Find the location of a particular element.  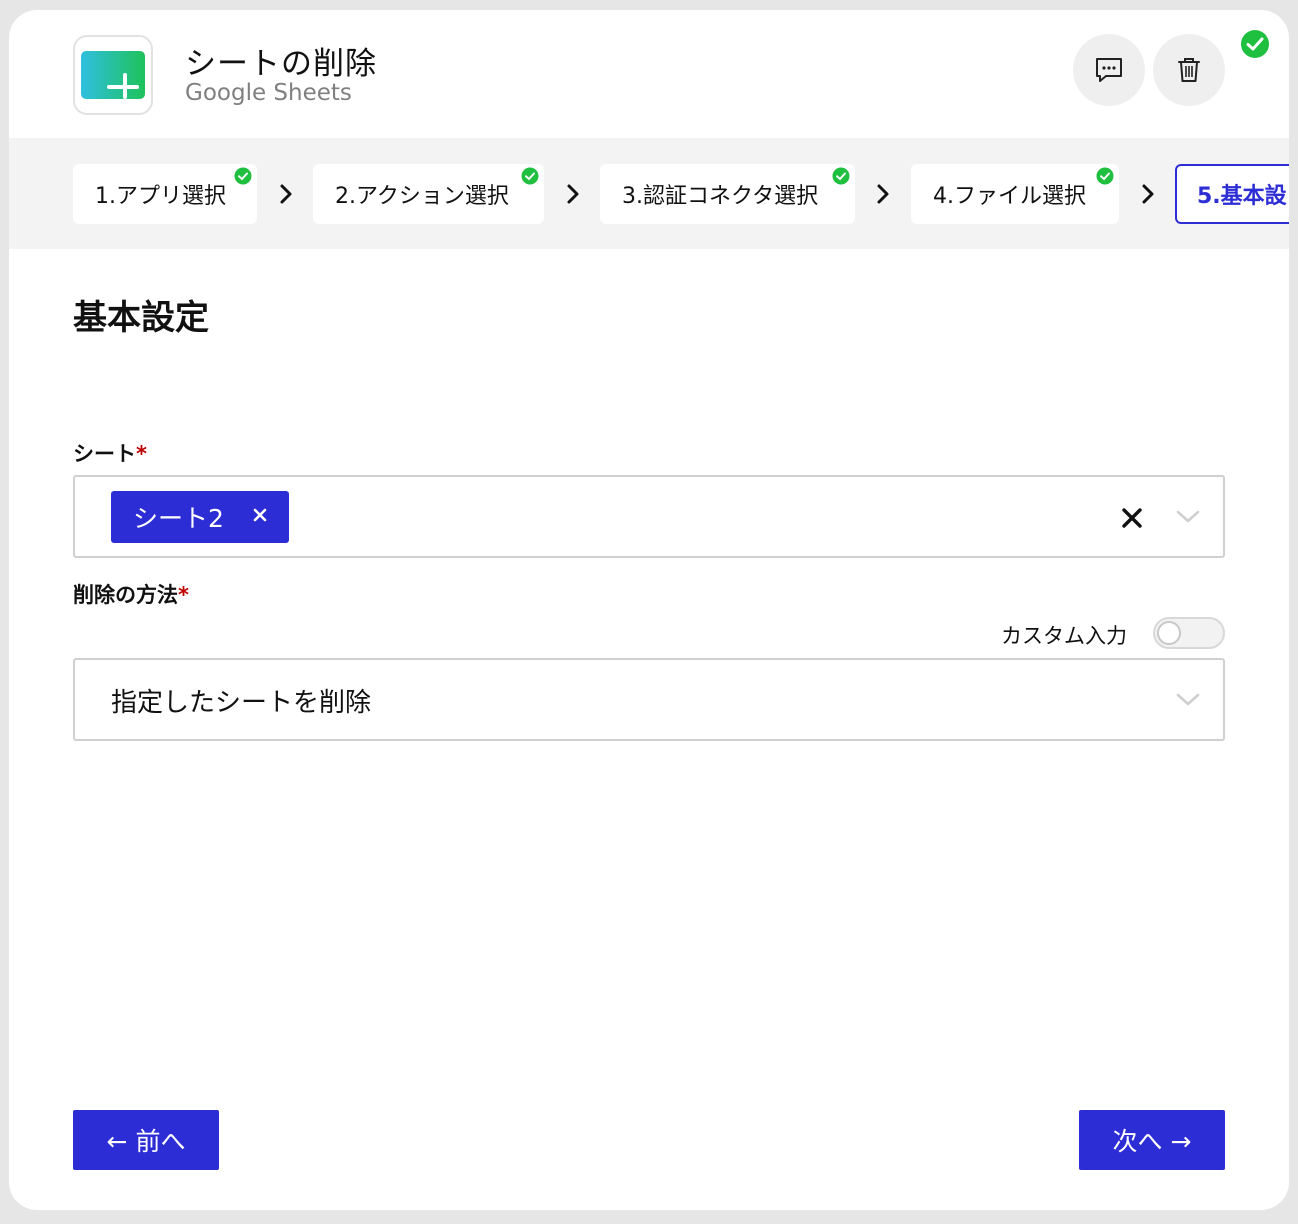

header: シートの削除 Google Sheets is located at coordinates (649, 74).